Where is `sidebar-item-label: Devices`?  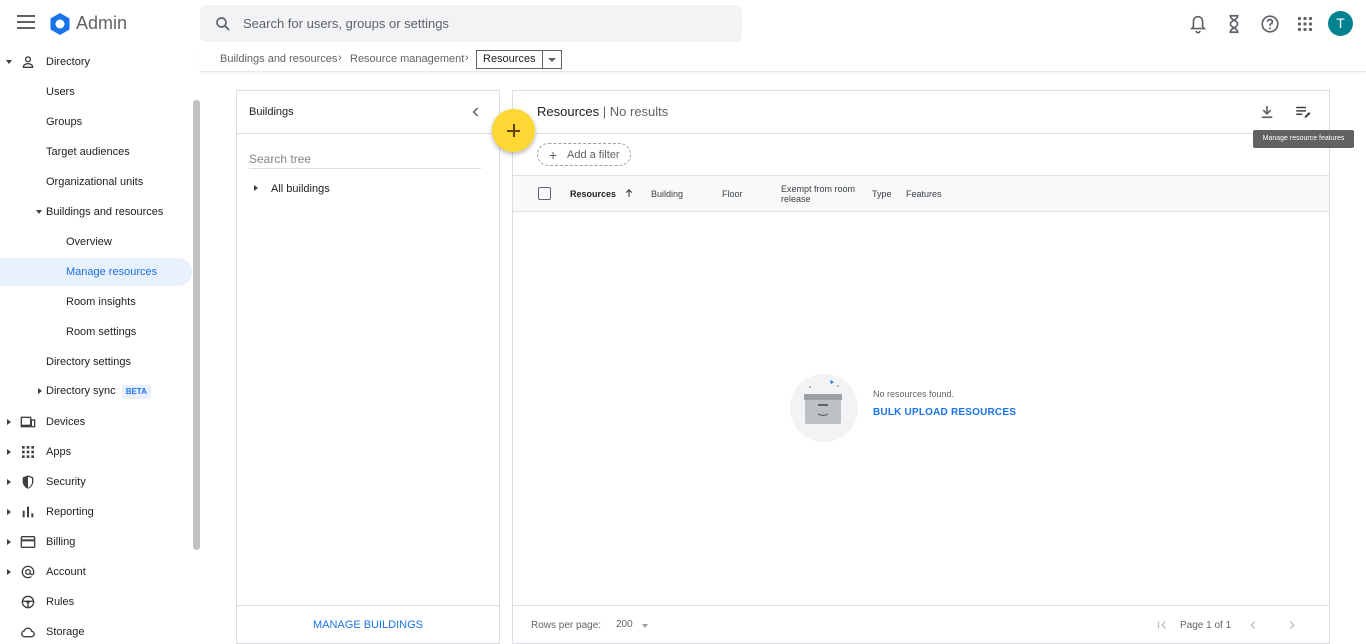 sidebar-item-label: Devices is located at coordinates (66, 422).